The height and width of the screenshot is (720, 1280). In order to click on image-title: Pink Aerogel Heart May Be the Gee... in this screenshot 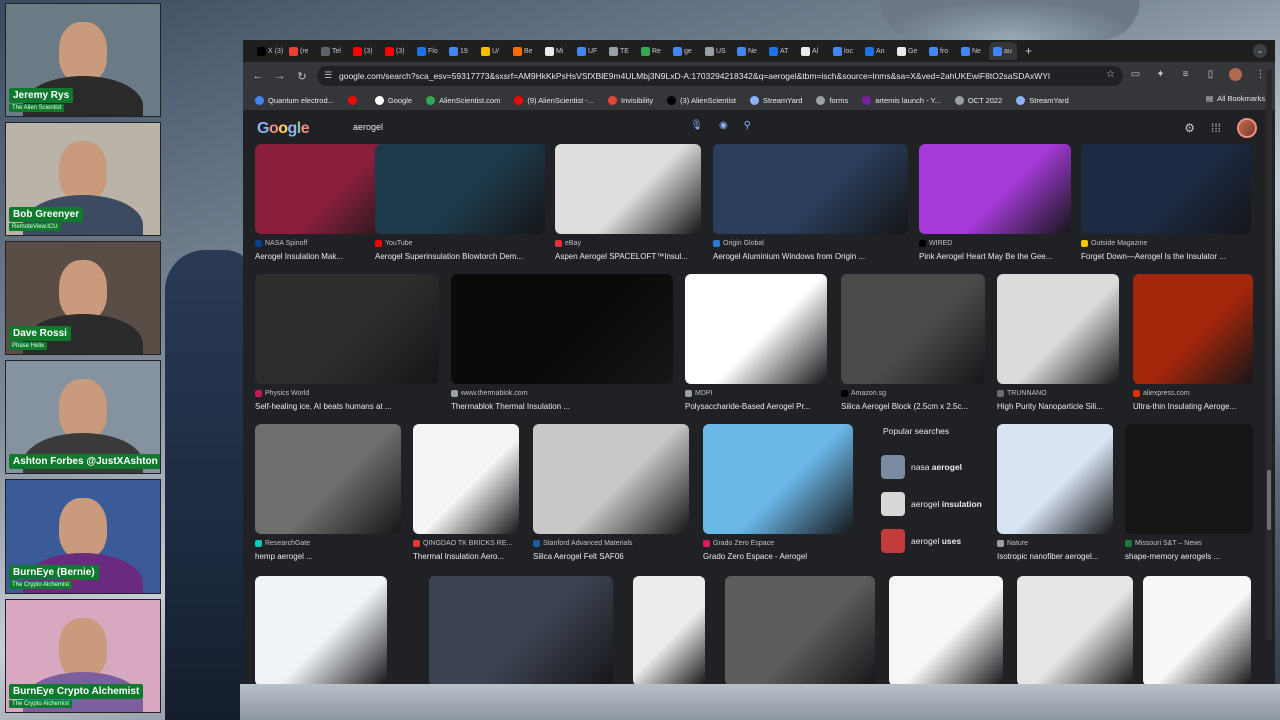, I will do `click(1000, 256)`.